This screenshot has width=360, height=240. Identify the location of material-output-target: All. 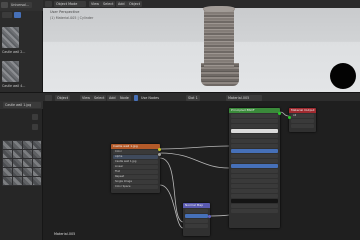
(302, 116).